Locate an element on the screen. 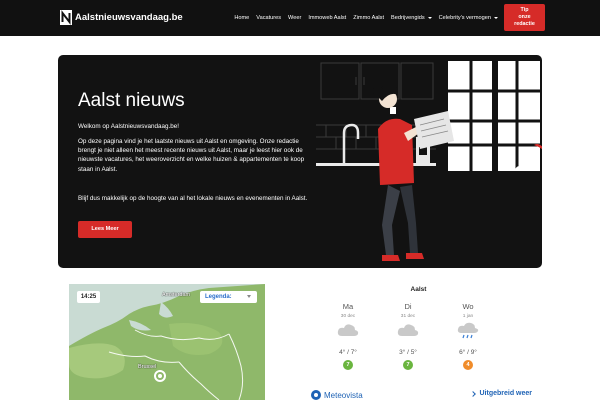 The height and width of the screenshot is (400, 600). tip-line: Tip is located at coordinates (524, 10).